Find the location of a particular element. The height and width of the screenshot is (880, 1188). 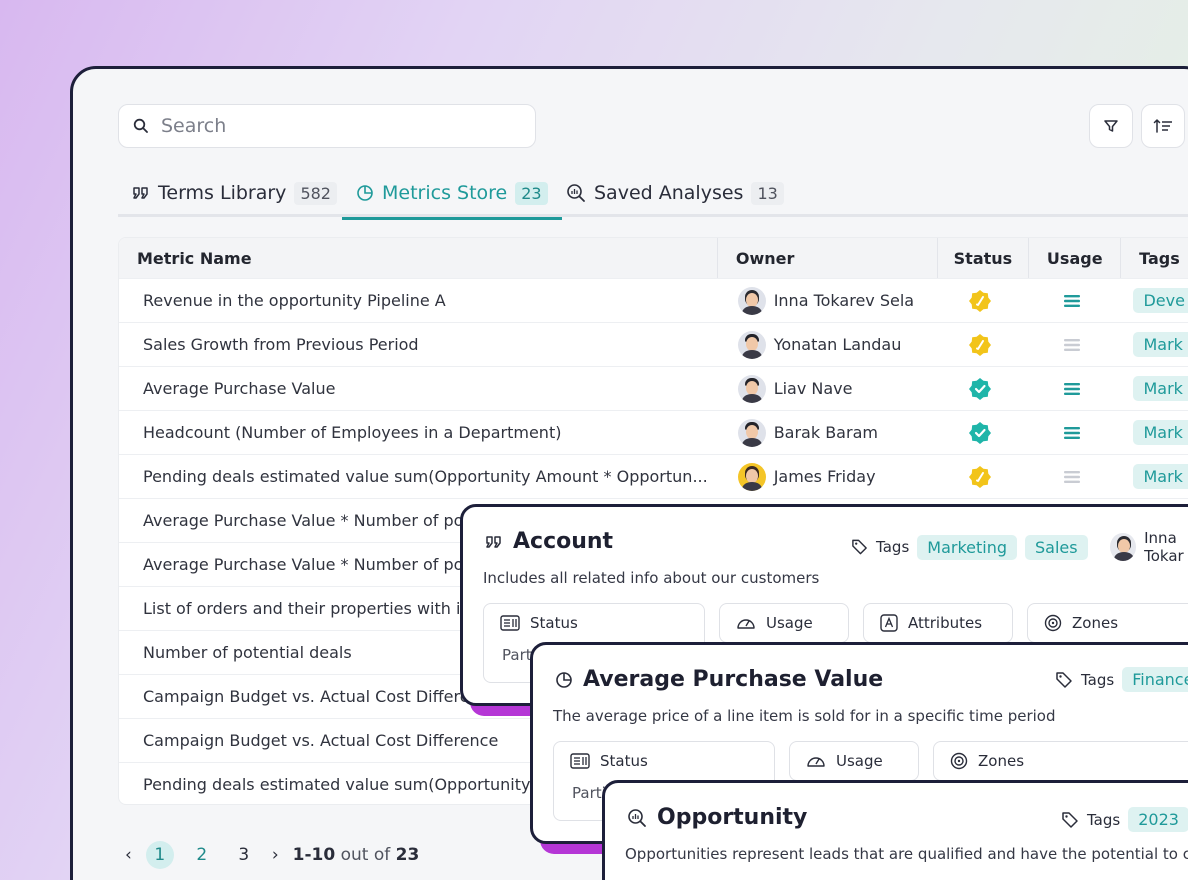

page-2: 2 is located at coordinates (202, 855).